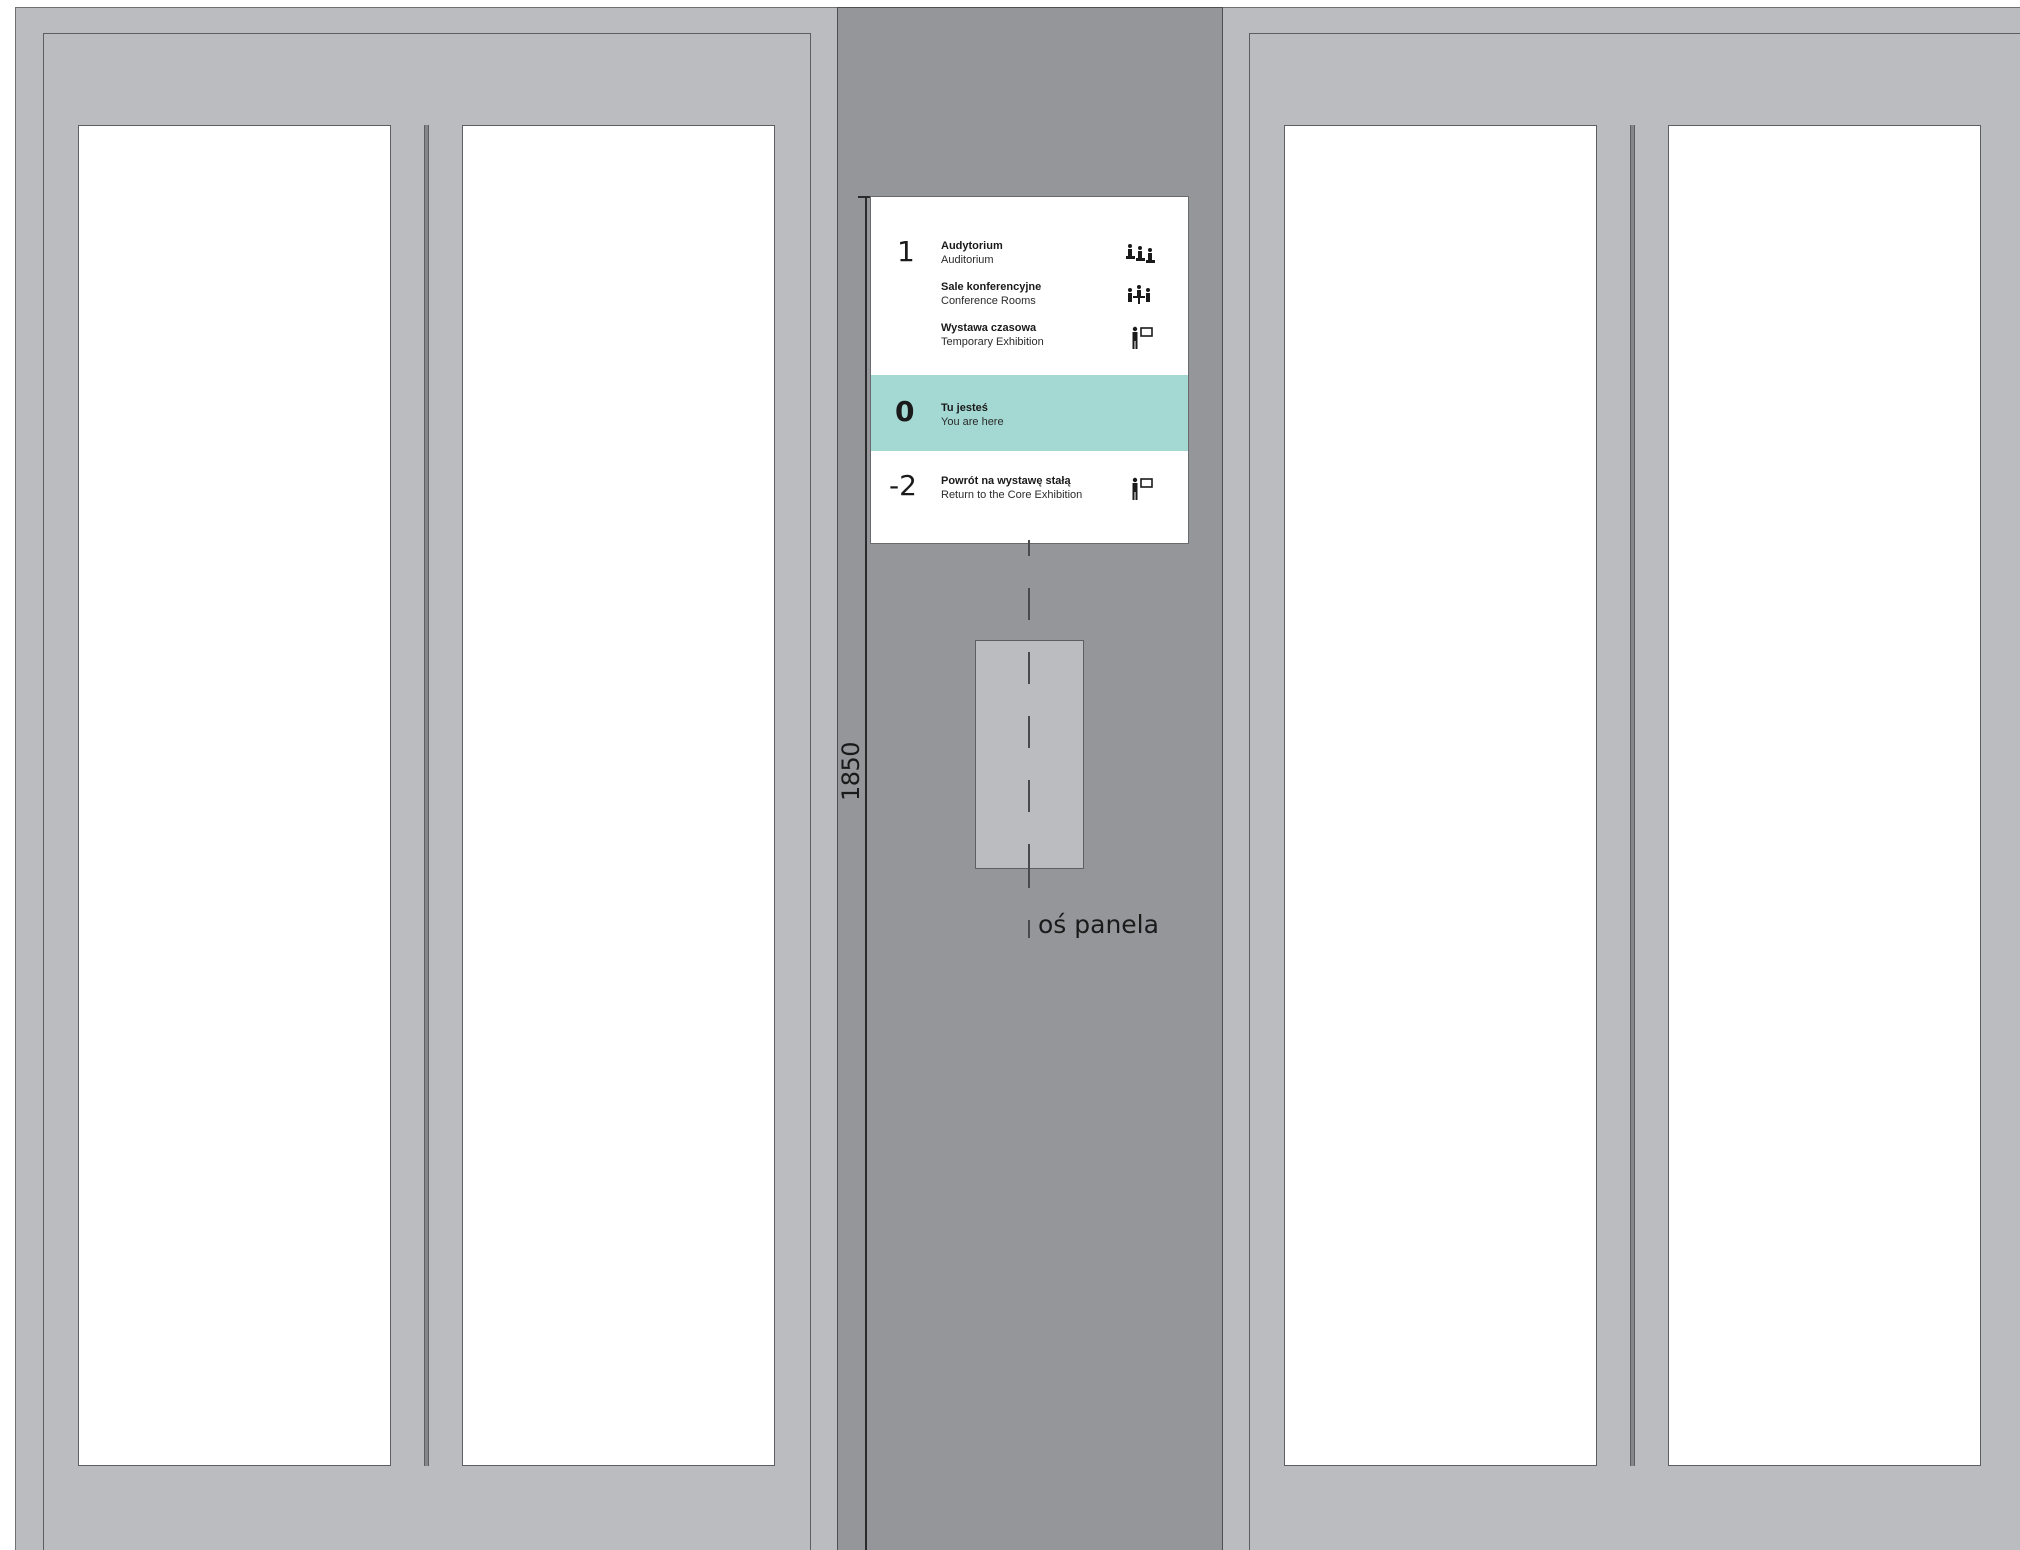 The width and height of the screenshot is (2020, 1550). I want to click on entry-label-en: Temporary Exhibition, so click(992, 342).